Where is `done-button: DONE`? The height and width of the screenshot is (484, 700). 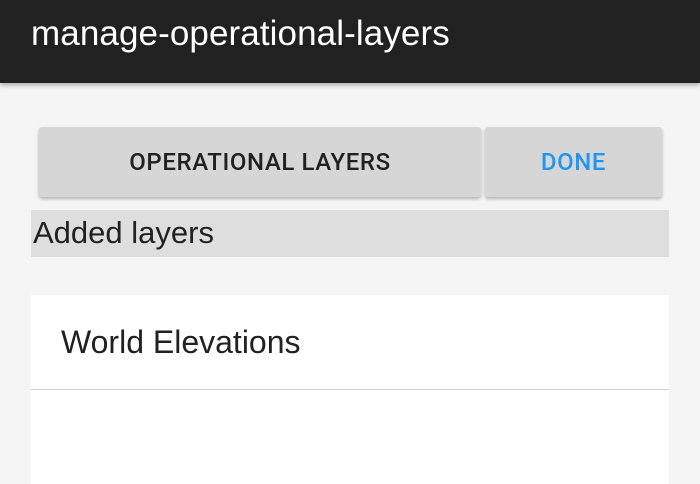 done-button: DONE is located at coordinates (573, 162).